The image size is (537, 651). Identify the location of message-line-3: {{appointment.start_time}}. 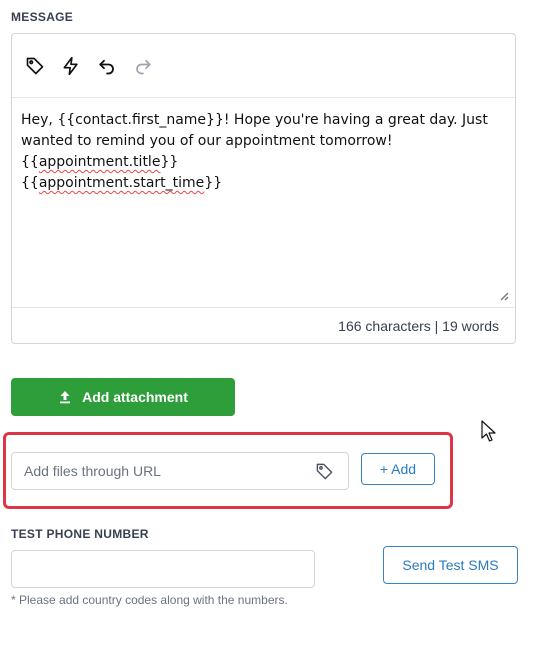
(122, 183).